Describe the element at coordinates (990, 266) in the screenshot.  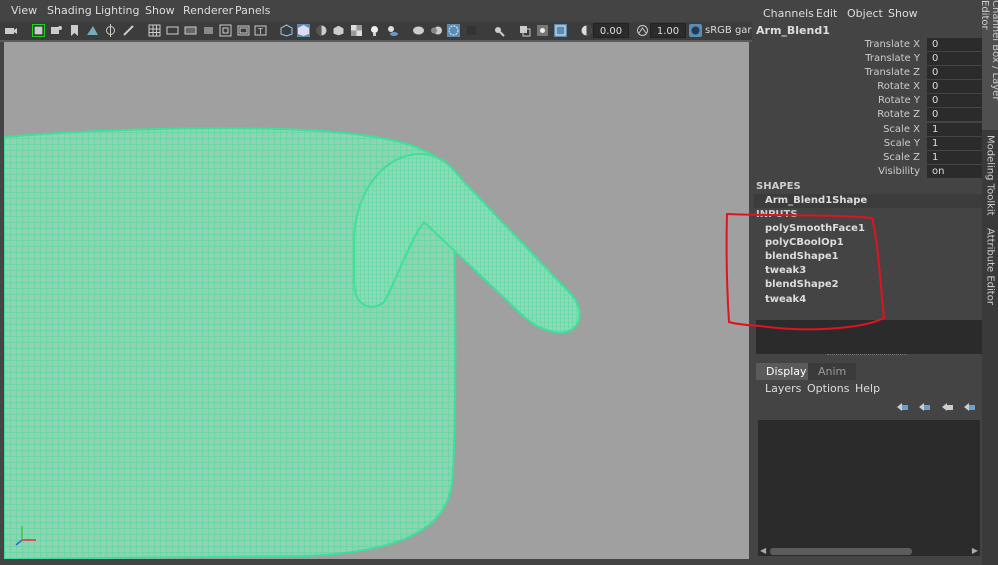
I see `side-tab-attribute-editor: Attribute Editor` at that location.